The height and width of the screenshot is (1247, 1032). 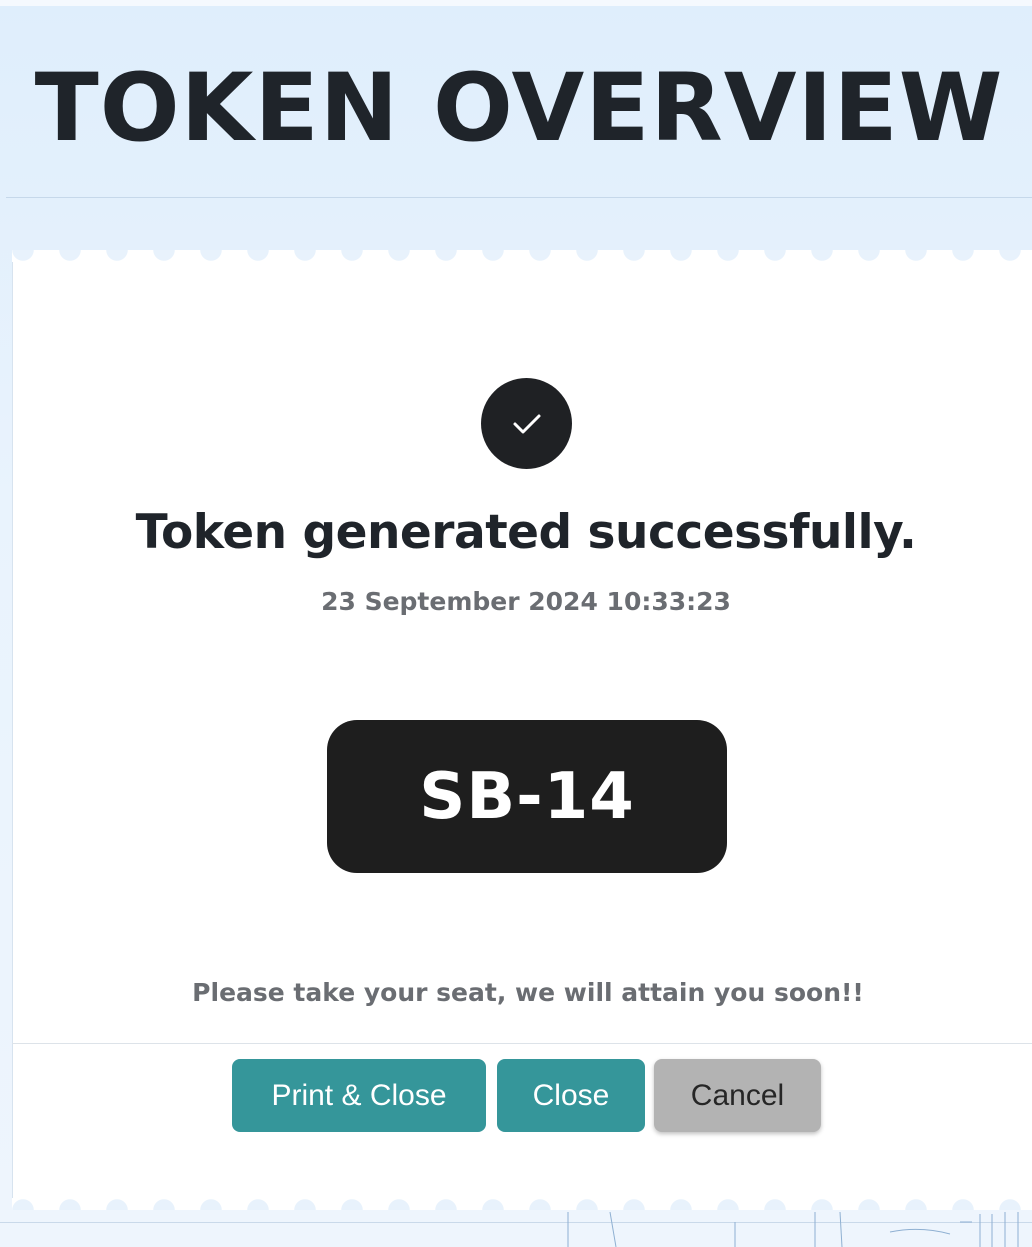 What do you see at coordinates (571, 1095) in the screenshot?
I see `close-button: Close` at bounding box center [571, 1095].